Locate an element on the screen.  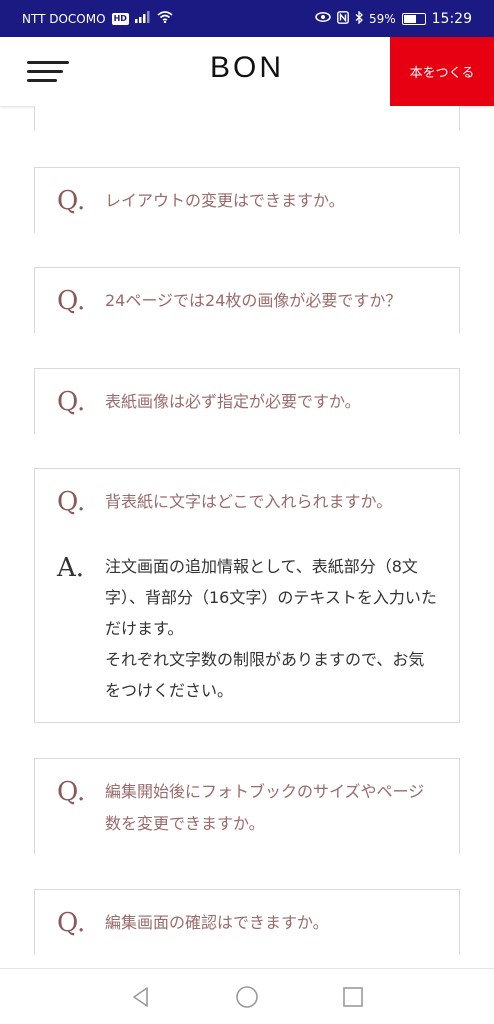
faq-item: Q. 編集開始後にフォトブックのサイズやページ数を変更できますか。 is located at coordinates (247, 806).